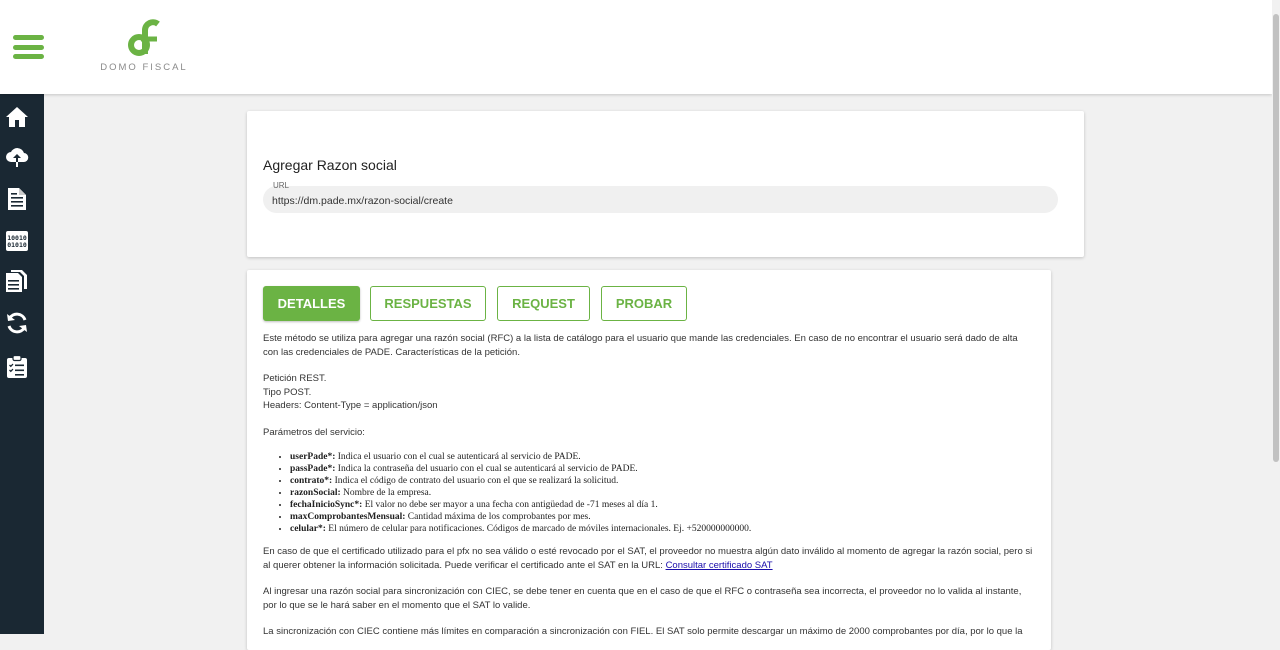  What do you see at coordinates (17, 117) in the screenshot?
I see `home-icon` at bounding box center [17, 117].